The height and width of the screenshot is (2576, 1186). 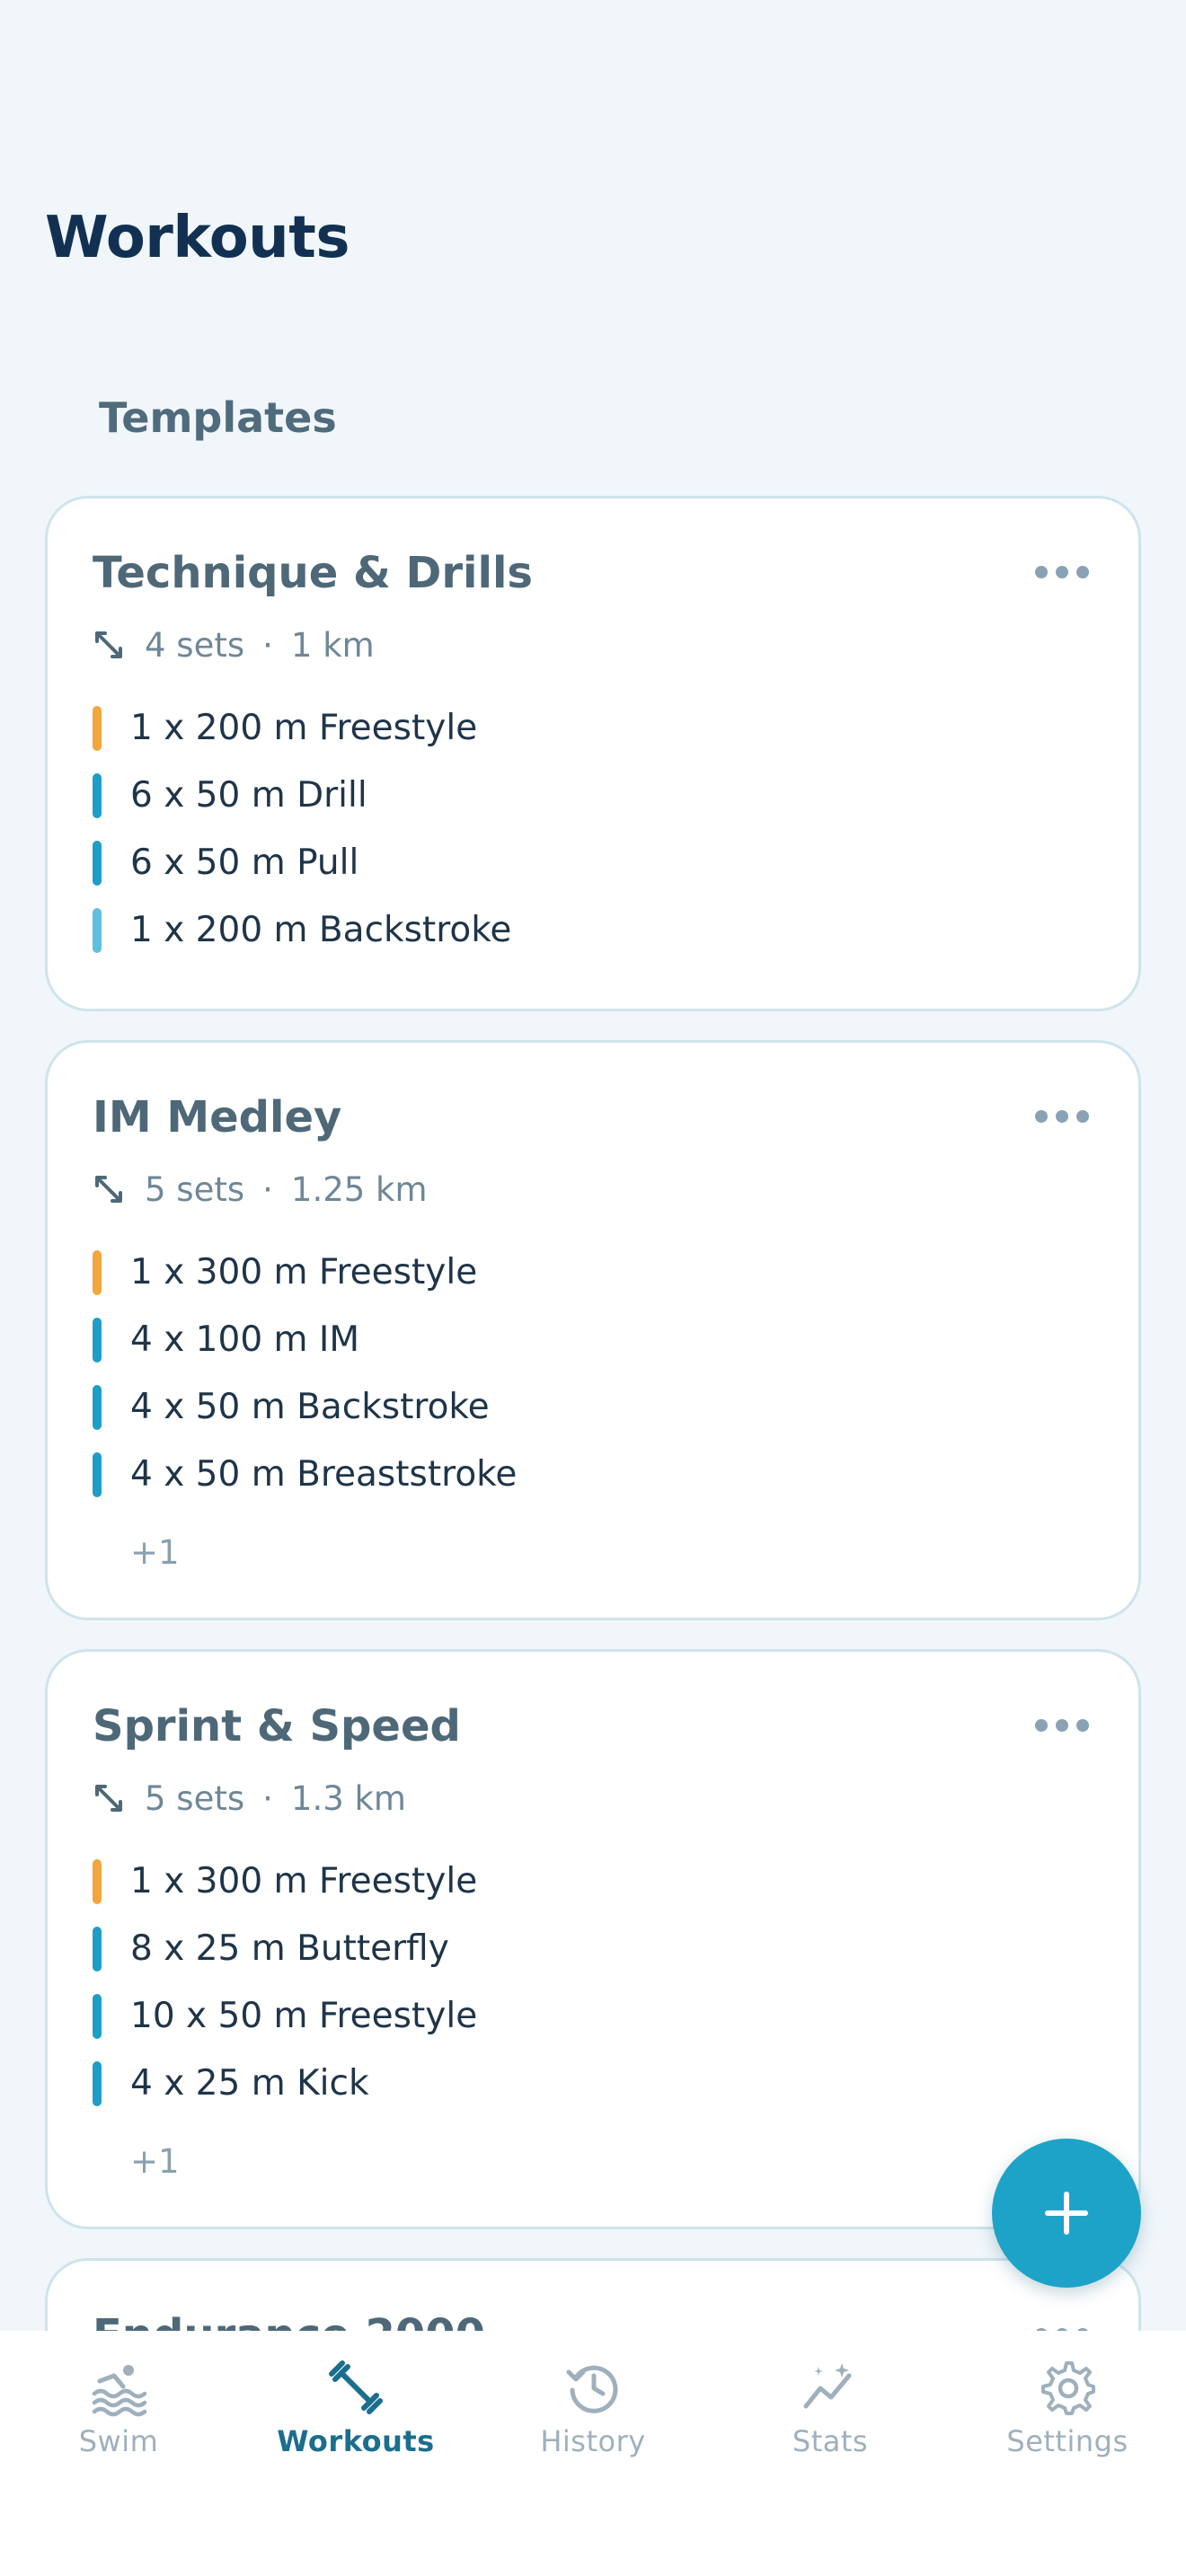 I want to click on tab-bar: Swim Workouts History Stats Settings, so click(x=593, y=2453).